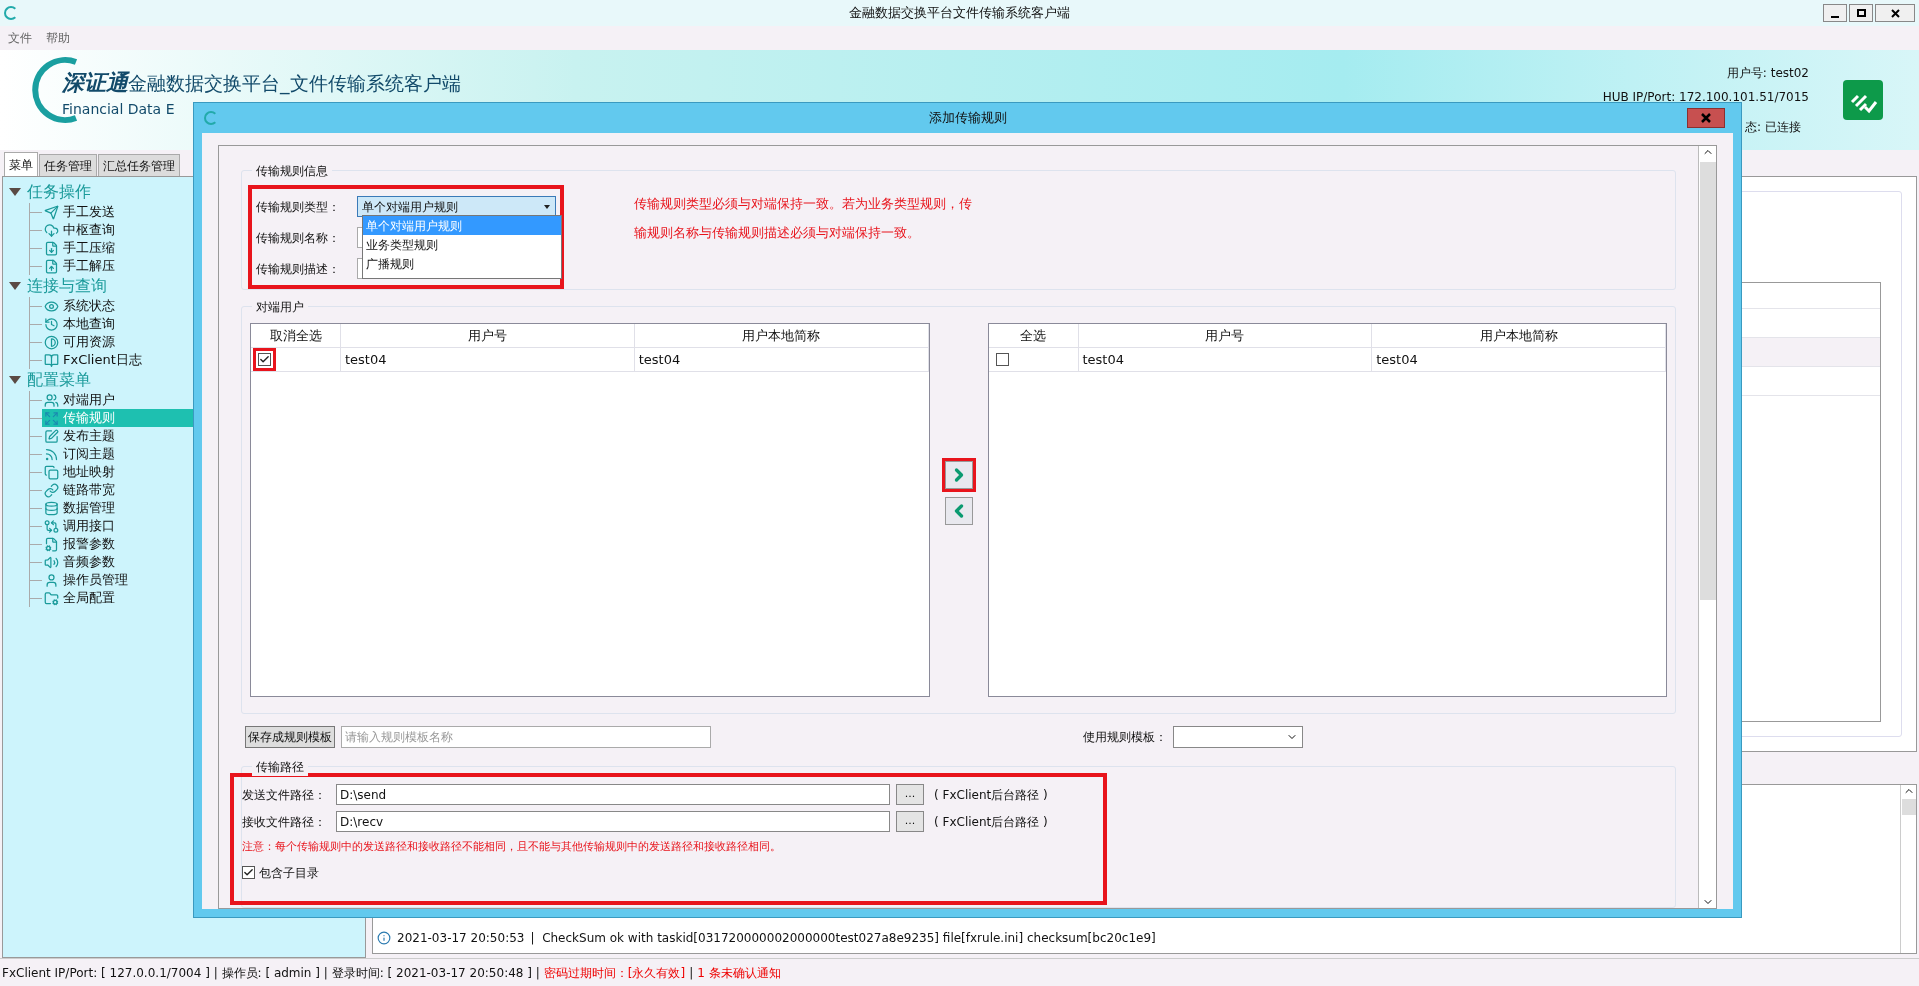 The height and width of the screenshot is (986, 1919). What do you see at coordinates (118, 109) in the screenshot?
I see `logo-subtitle: Financial Data E` at bounding box center [118, 109].